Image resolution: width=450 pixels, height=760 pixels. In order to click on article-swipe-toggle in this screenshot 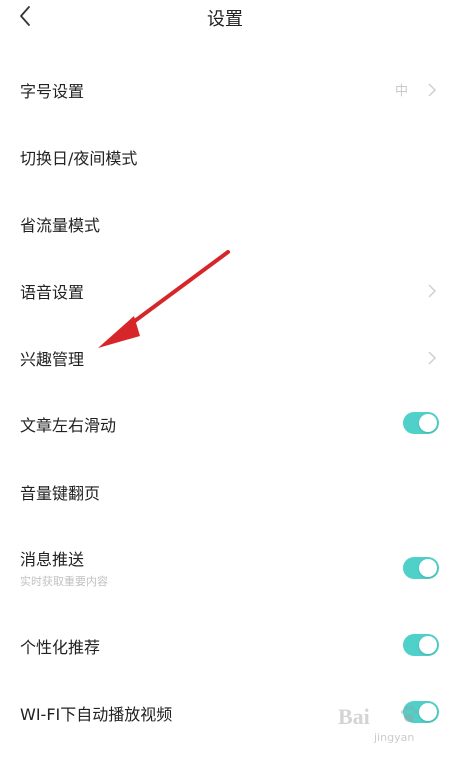, I will do `click(421, 423)`.